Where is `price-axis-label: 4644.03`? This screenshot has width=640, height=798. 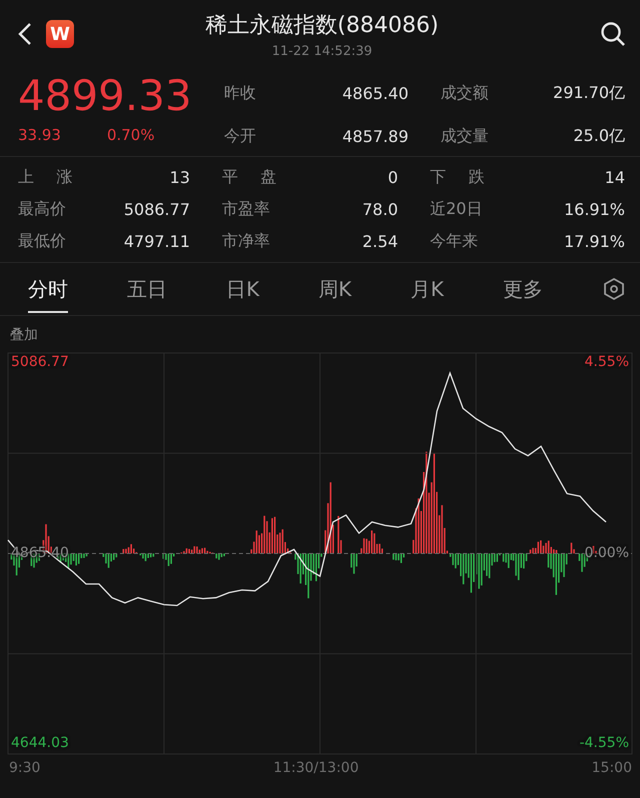 price-axis-label: 4644.03 is located at coordinates (40, 743).